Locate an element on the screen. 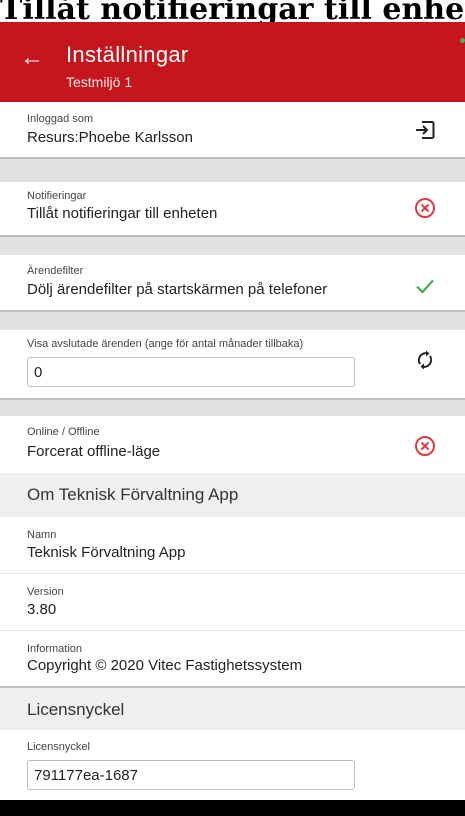  refresh-icon is located at coordinates (425, 360).